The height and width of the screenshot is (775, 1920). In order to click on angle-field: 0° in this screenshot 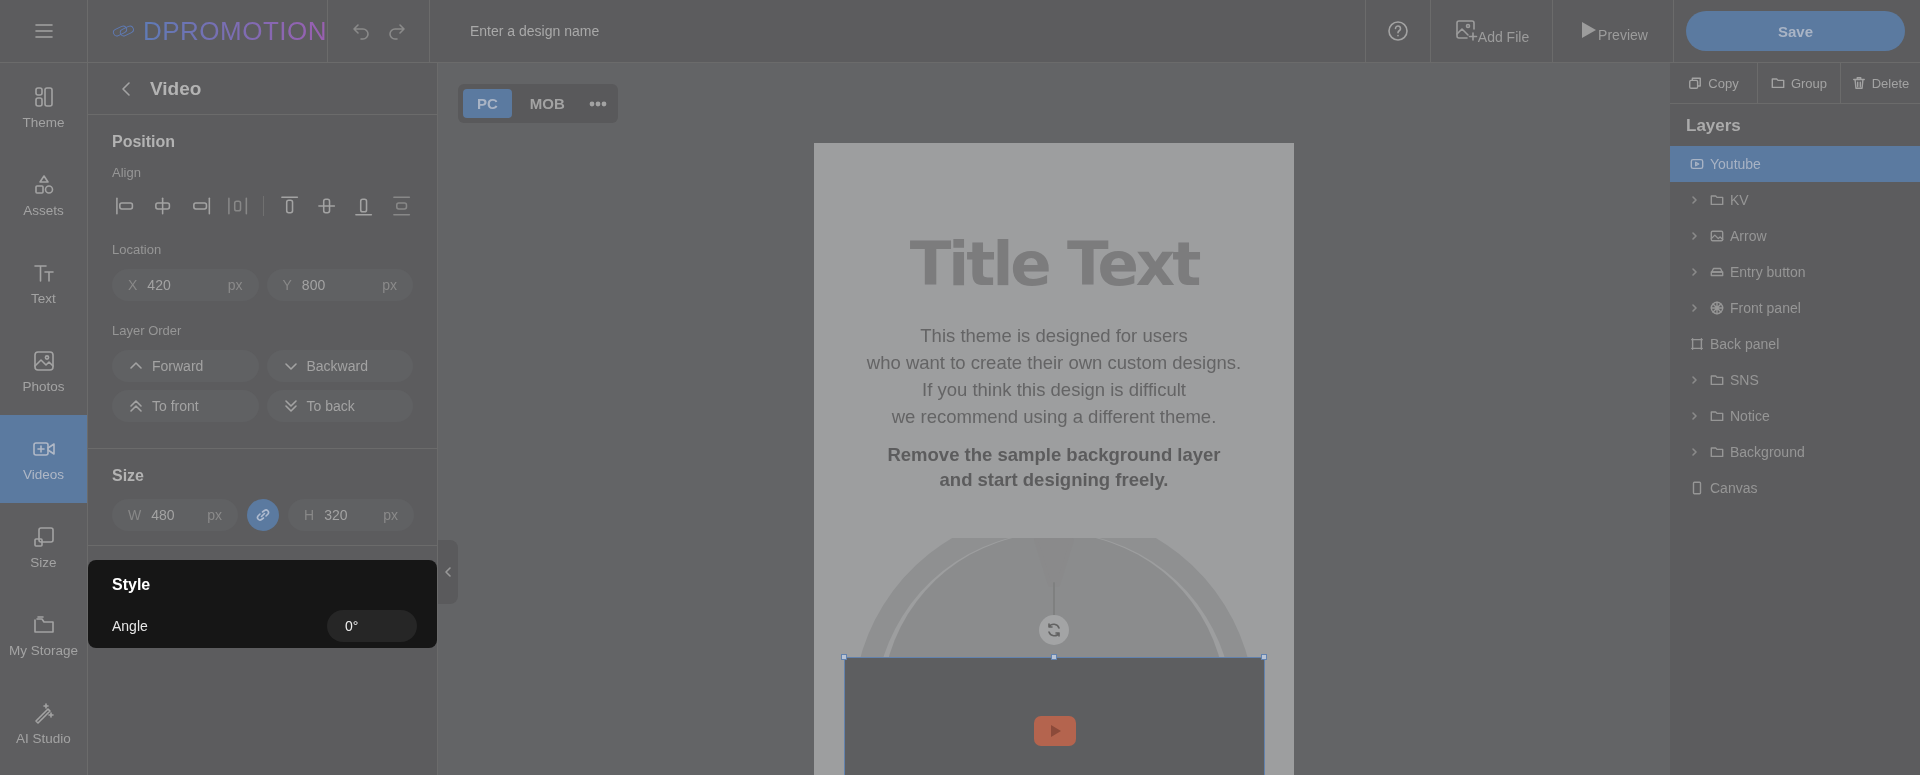, I will do `click(372, 626)`.